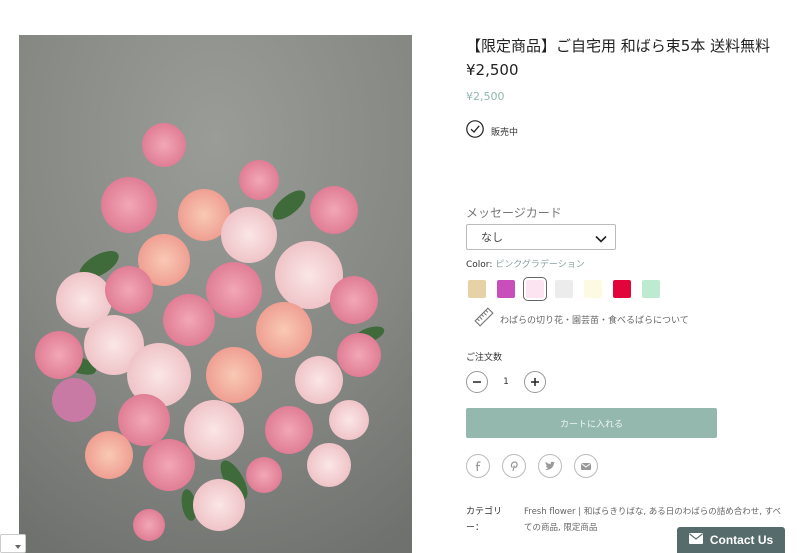 The height and width of the screenshot is (553, 800). Describe the element at coordinates (492, 70) in the screenshot. I see `product-price: ¥2,500` at that location.